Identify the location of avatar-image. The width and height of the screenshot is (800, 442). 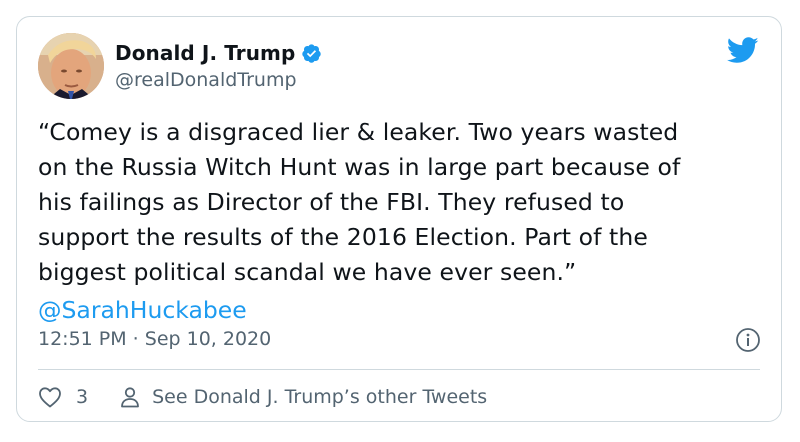
(71, 66).